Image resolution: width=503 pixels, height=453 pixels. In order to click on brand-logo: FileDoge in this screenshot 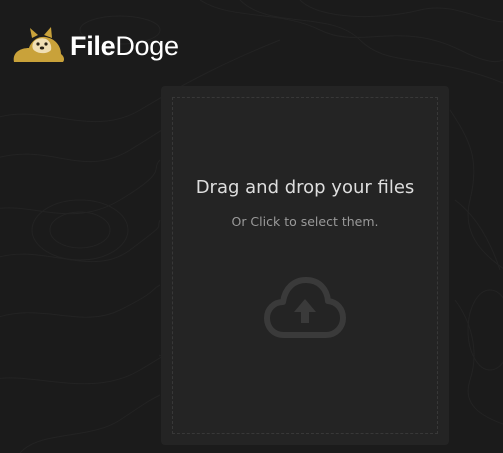, I will do `click(95, 46)`.